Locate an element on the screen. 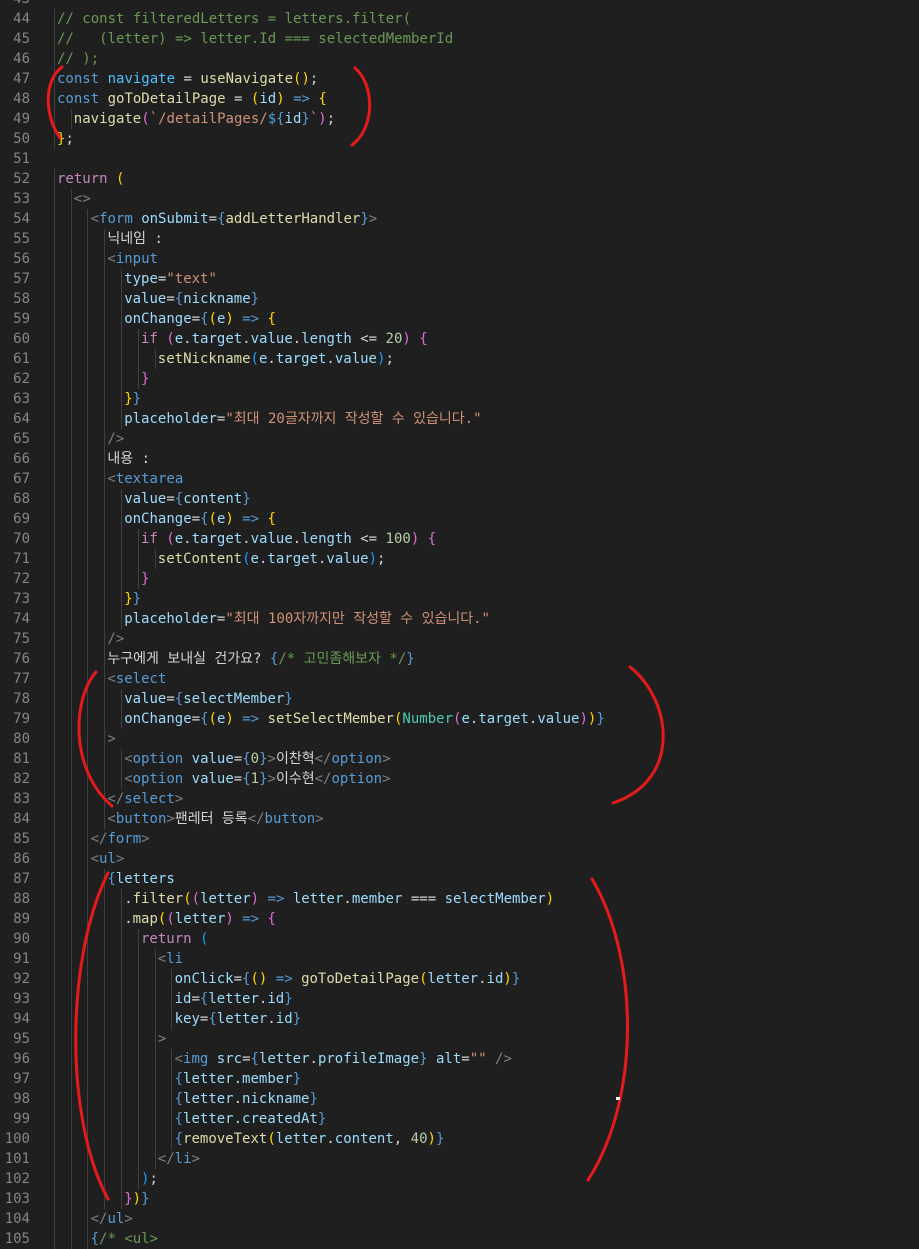 The image size is (919, 1249). code-line: 86 <ul> is located at coordinates (459, 859).